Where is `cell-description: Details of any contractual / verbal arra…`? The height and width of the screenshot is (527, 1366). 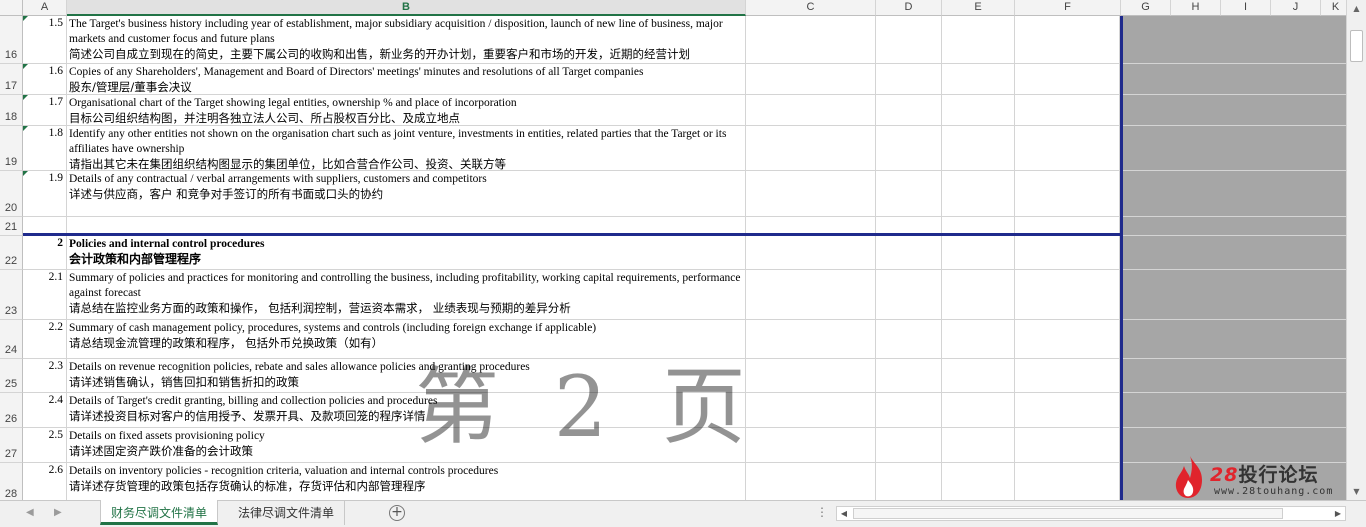 cell-description: Details of any contractual / verbal arra… is located at coordinates (406, 193).